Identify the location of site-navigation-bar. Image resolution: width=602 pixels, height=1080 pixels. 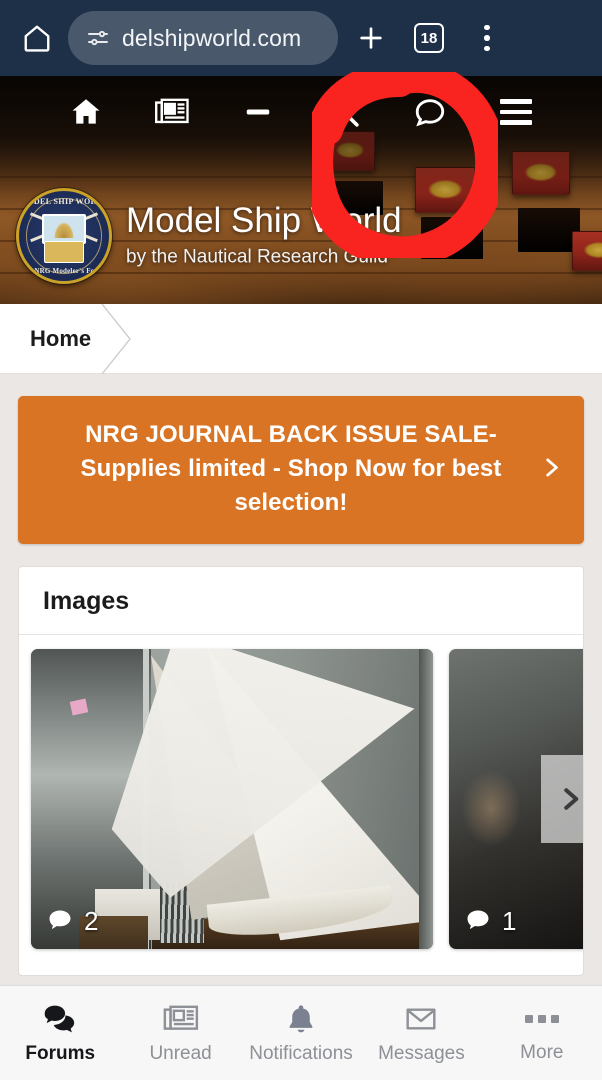
(301, 112).